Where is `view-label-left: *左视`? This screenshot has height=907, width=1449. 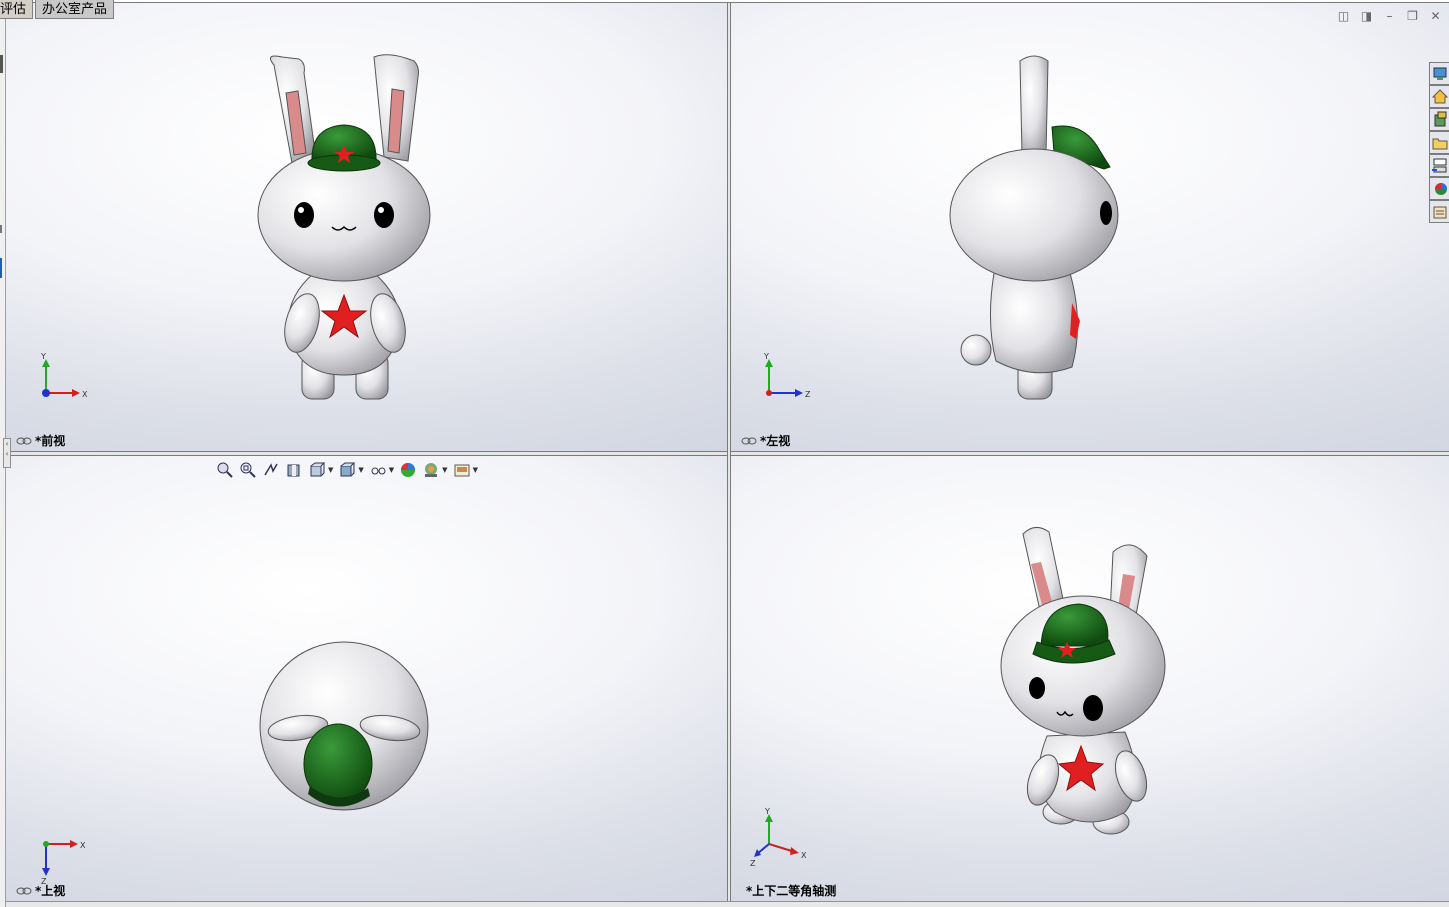
view-label-left: *左视 is located at coordinates (765, 440).